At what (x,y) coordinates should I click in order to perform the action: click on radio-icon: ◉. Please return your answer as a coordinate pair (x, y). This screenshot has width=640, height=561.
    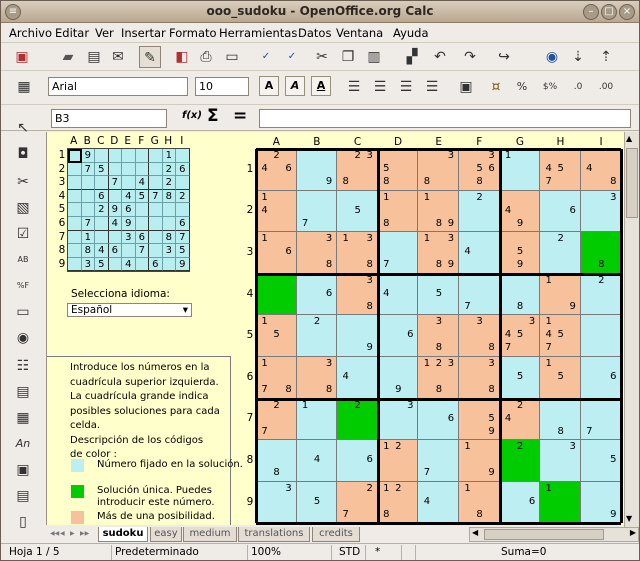
    Looking at the image, I should click on (23, 338).